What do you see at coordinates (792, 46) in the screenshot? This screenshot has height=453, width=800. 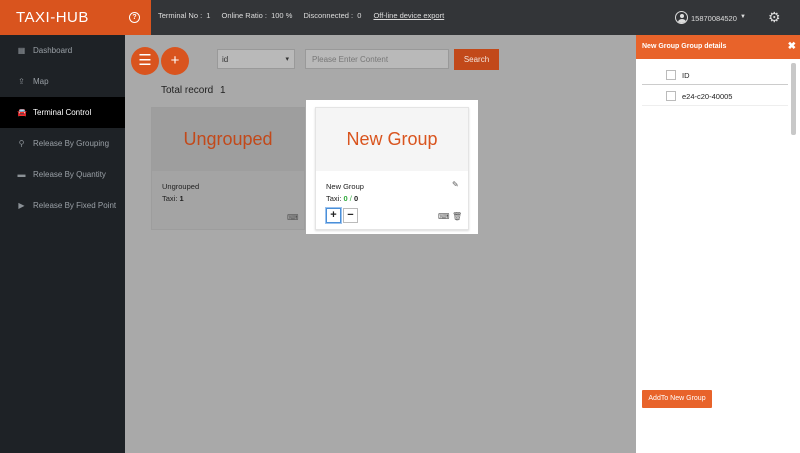 I see `close-icon: ✖` at bounding box center [792, 46].